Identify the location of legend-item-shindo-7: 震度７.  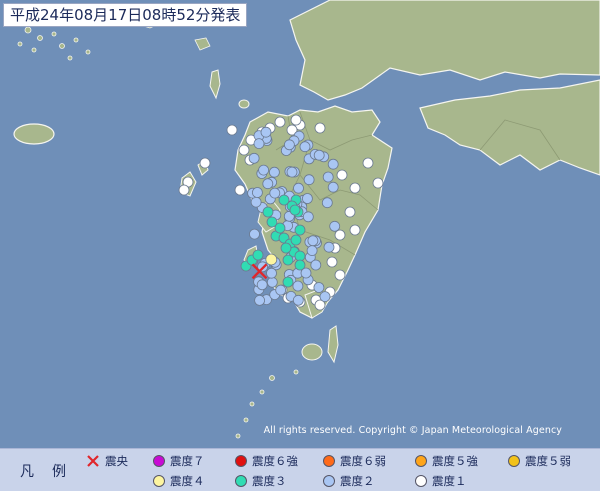
(179, 461).